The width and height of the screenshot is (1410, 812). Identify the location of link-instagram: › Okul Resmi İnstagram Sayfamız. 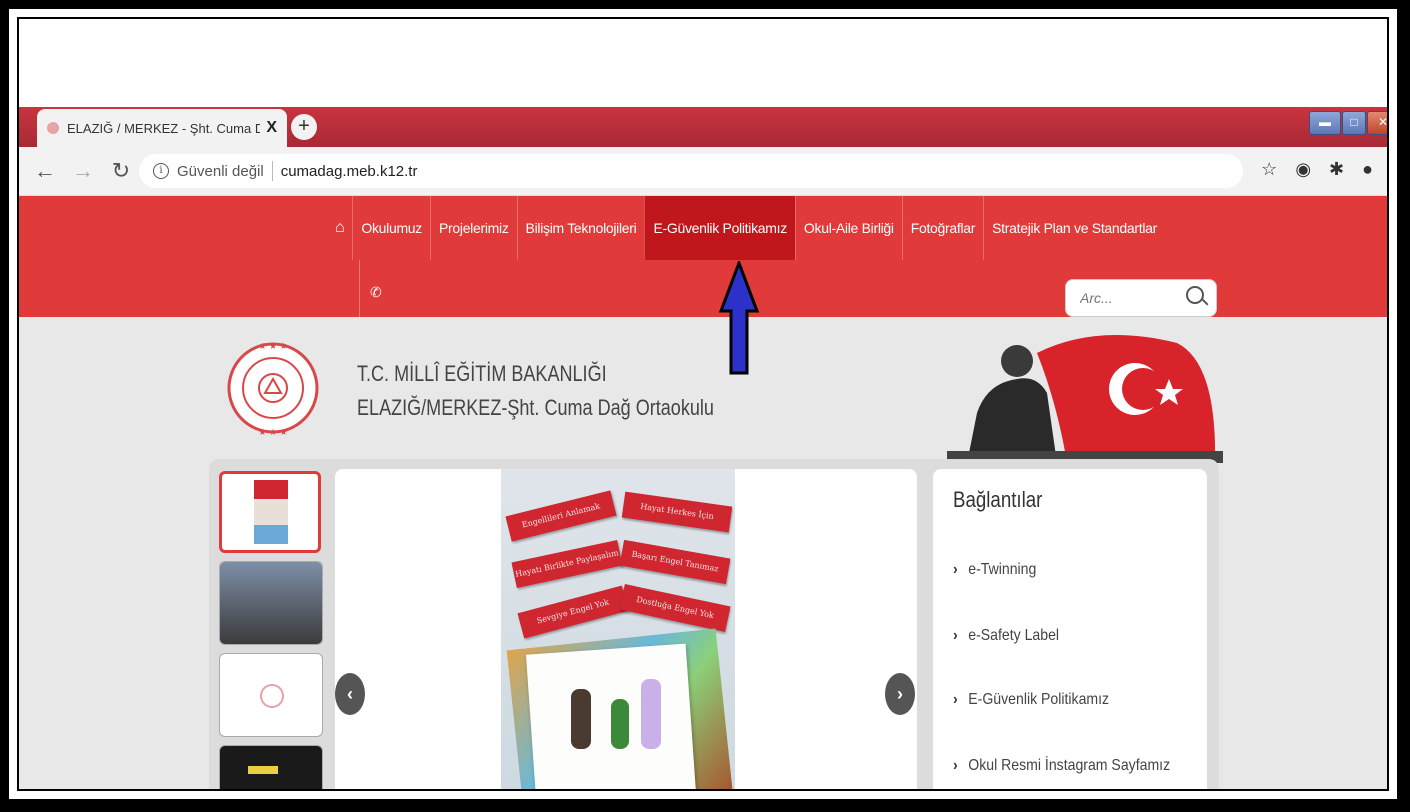
(1061, 766).